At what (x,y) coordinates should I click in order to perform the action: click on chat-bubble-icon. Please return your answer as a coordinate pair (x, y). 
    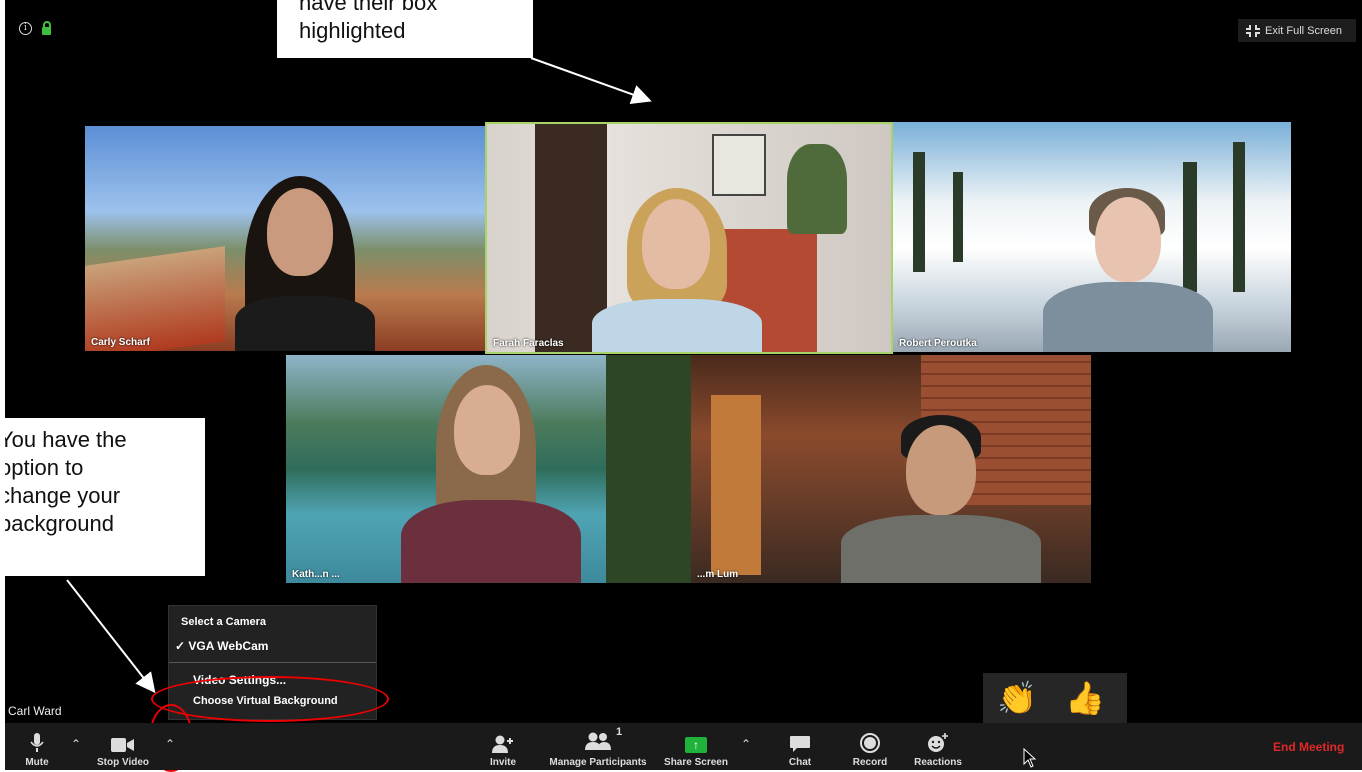
    Looking at the image, I should click on (800, 744).